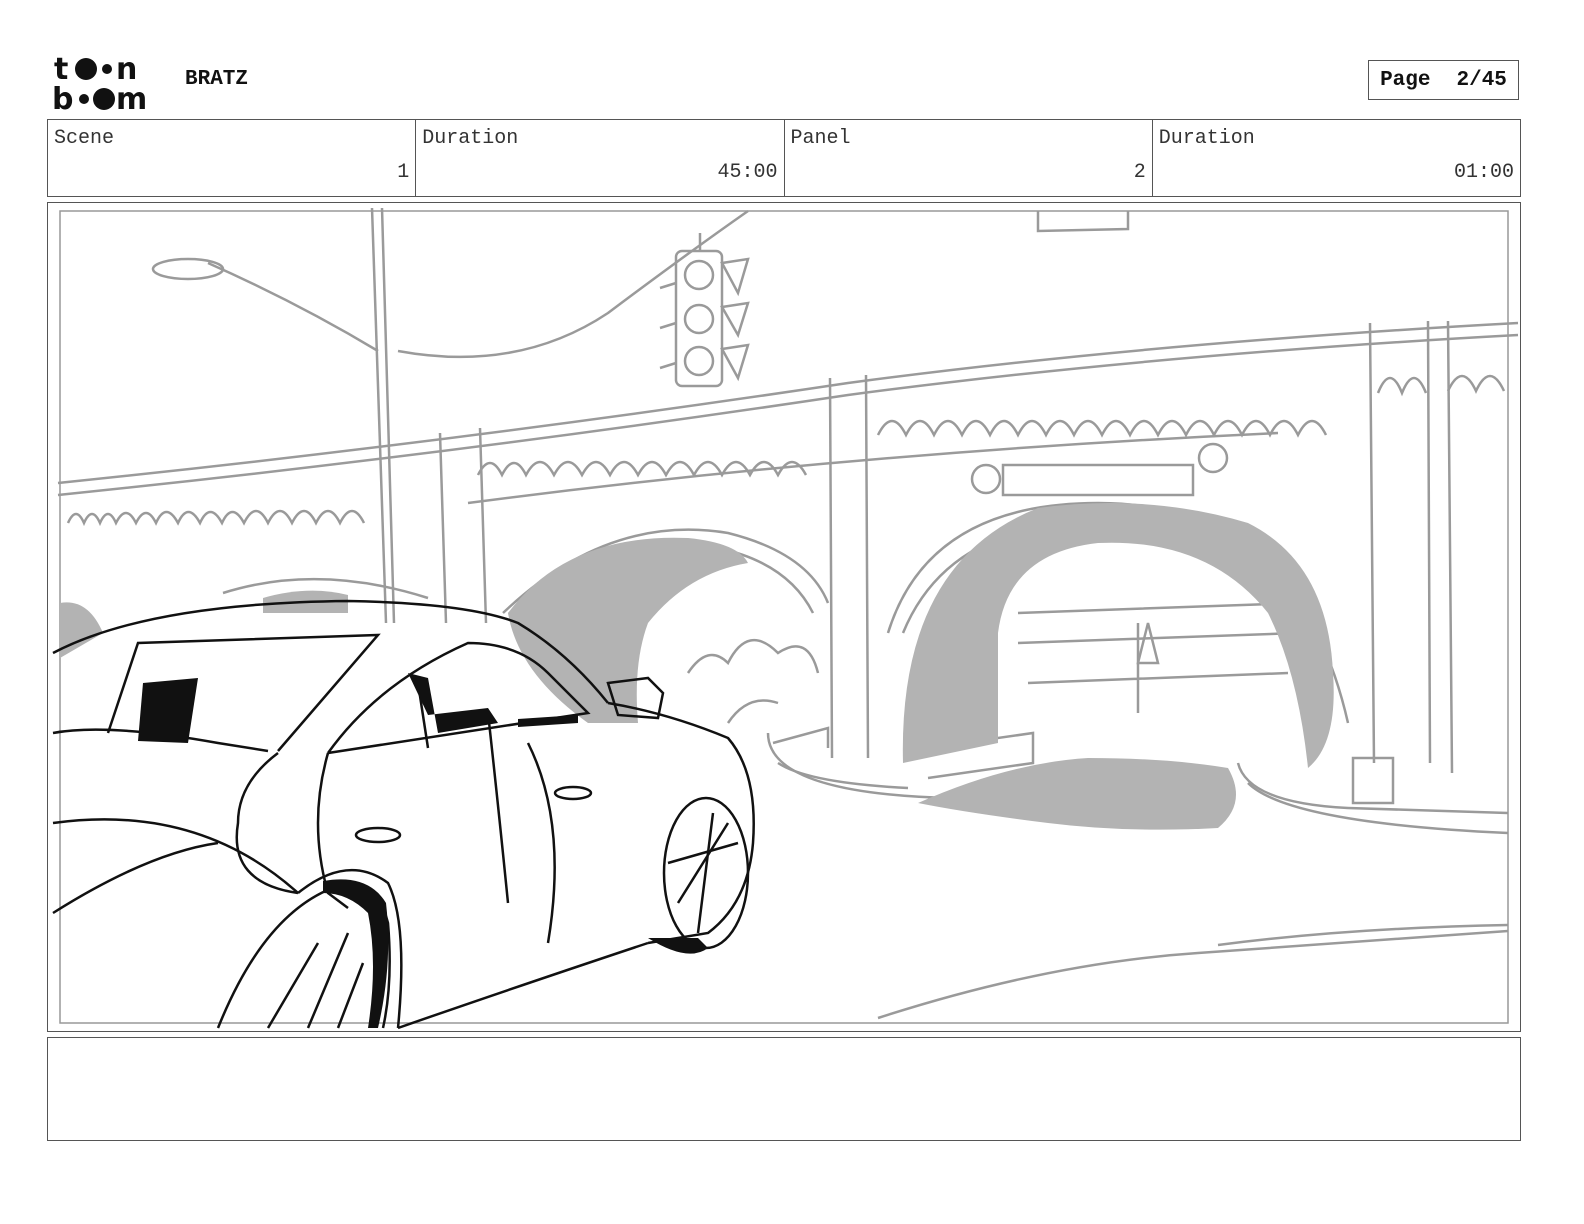 This screenshot has height=1224, width=1584. Describe the element at coordinates (1206, 138) in the screenshot. I see `panel-duration-label: Duration` at that location.